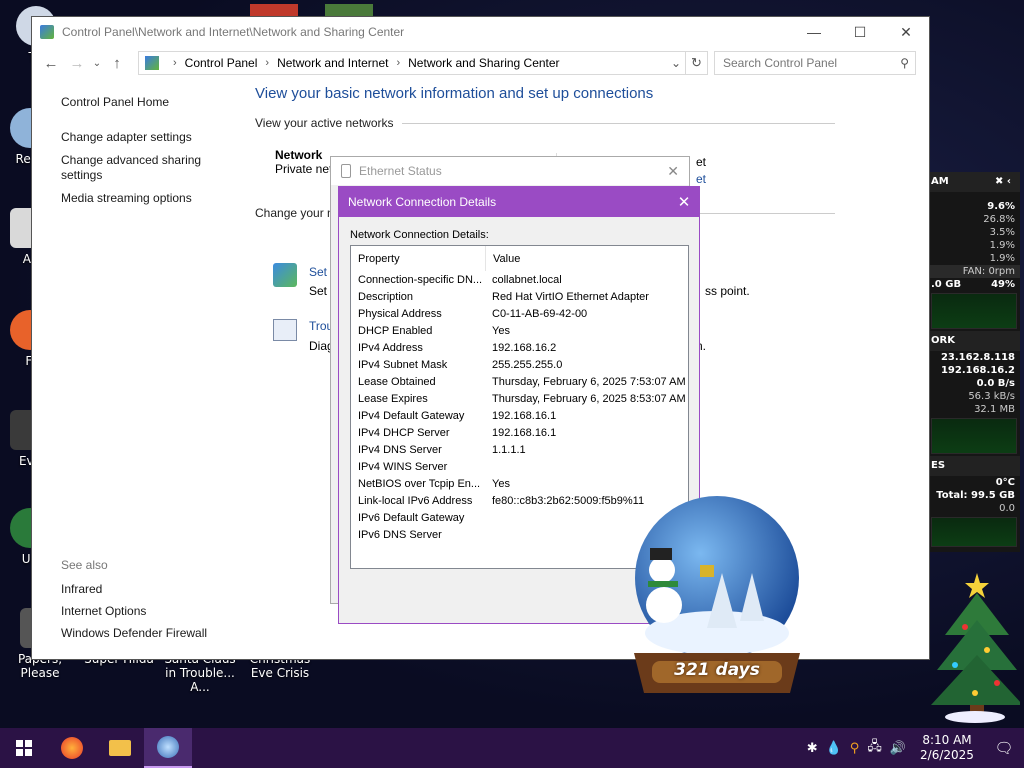 The height and width of the screenshot is (768, 1024). Describe the element at coordinates (812, 748) in the screenshot. I see `tray-app-icon: ✱` at that location.